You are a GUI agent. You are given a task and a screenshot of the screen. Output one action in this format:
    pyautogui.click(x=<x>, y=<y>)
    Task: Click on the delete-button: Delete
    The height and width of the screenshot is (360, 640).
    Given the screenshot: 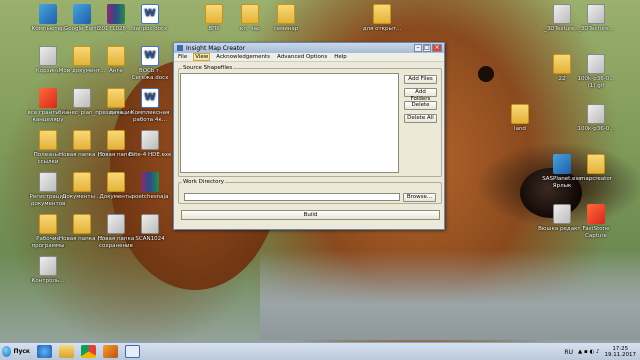 What is the action you would take?
    pyautogui.click(x=420, y=105)
    